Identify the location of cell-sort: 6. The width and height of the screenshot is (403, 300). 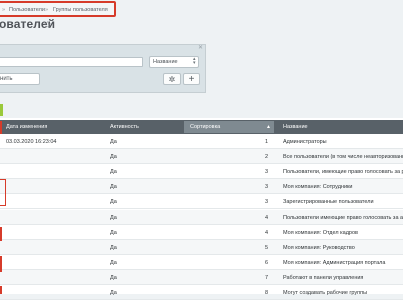
(267, 262).